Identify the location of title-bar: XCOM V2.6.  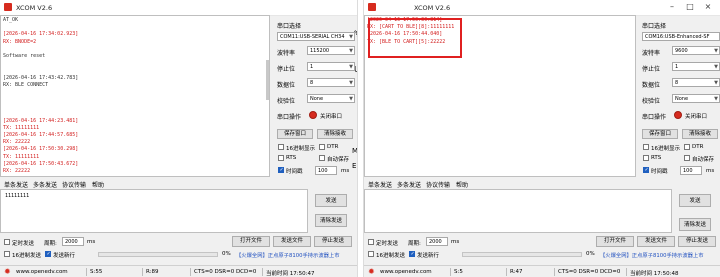
(178, 8).